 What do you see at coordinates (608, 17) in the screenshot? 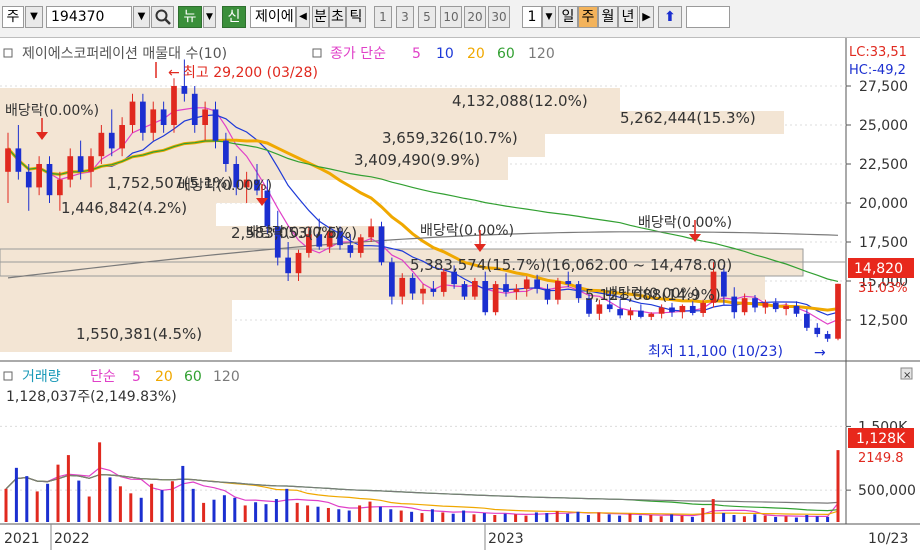
I see `timeframe-month: 월` at bounding box center [608, 17].